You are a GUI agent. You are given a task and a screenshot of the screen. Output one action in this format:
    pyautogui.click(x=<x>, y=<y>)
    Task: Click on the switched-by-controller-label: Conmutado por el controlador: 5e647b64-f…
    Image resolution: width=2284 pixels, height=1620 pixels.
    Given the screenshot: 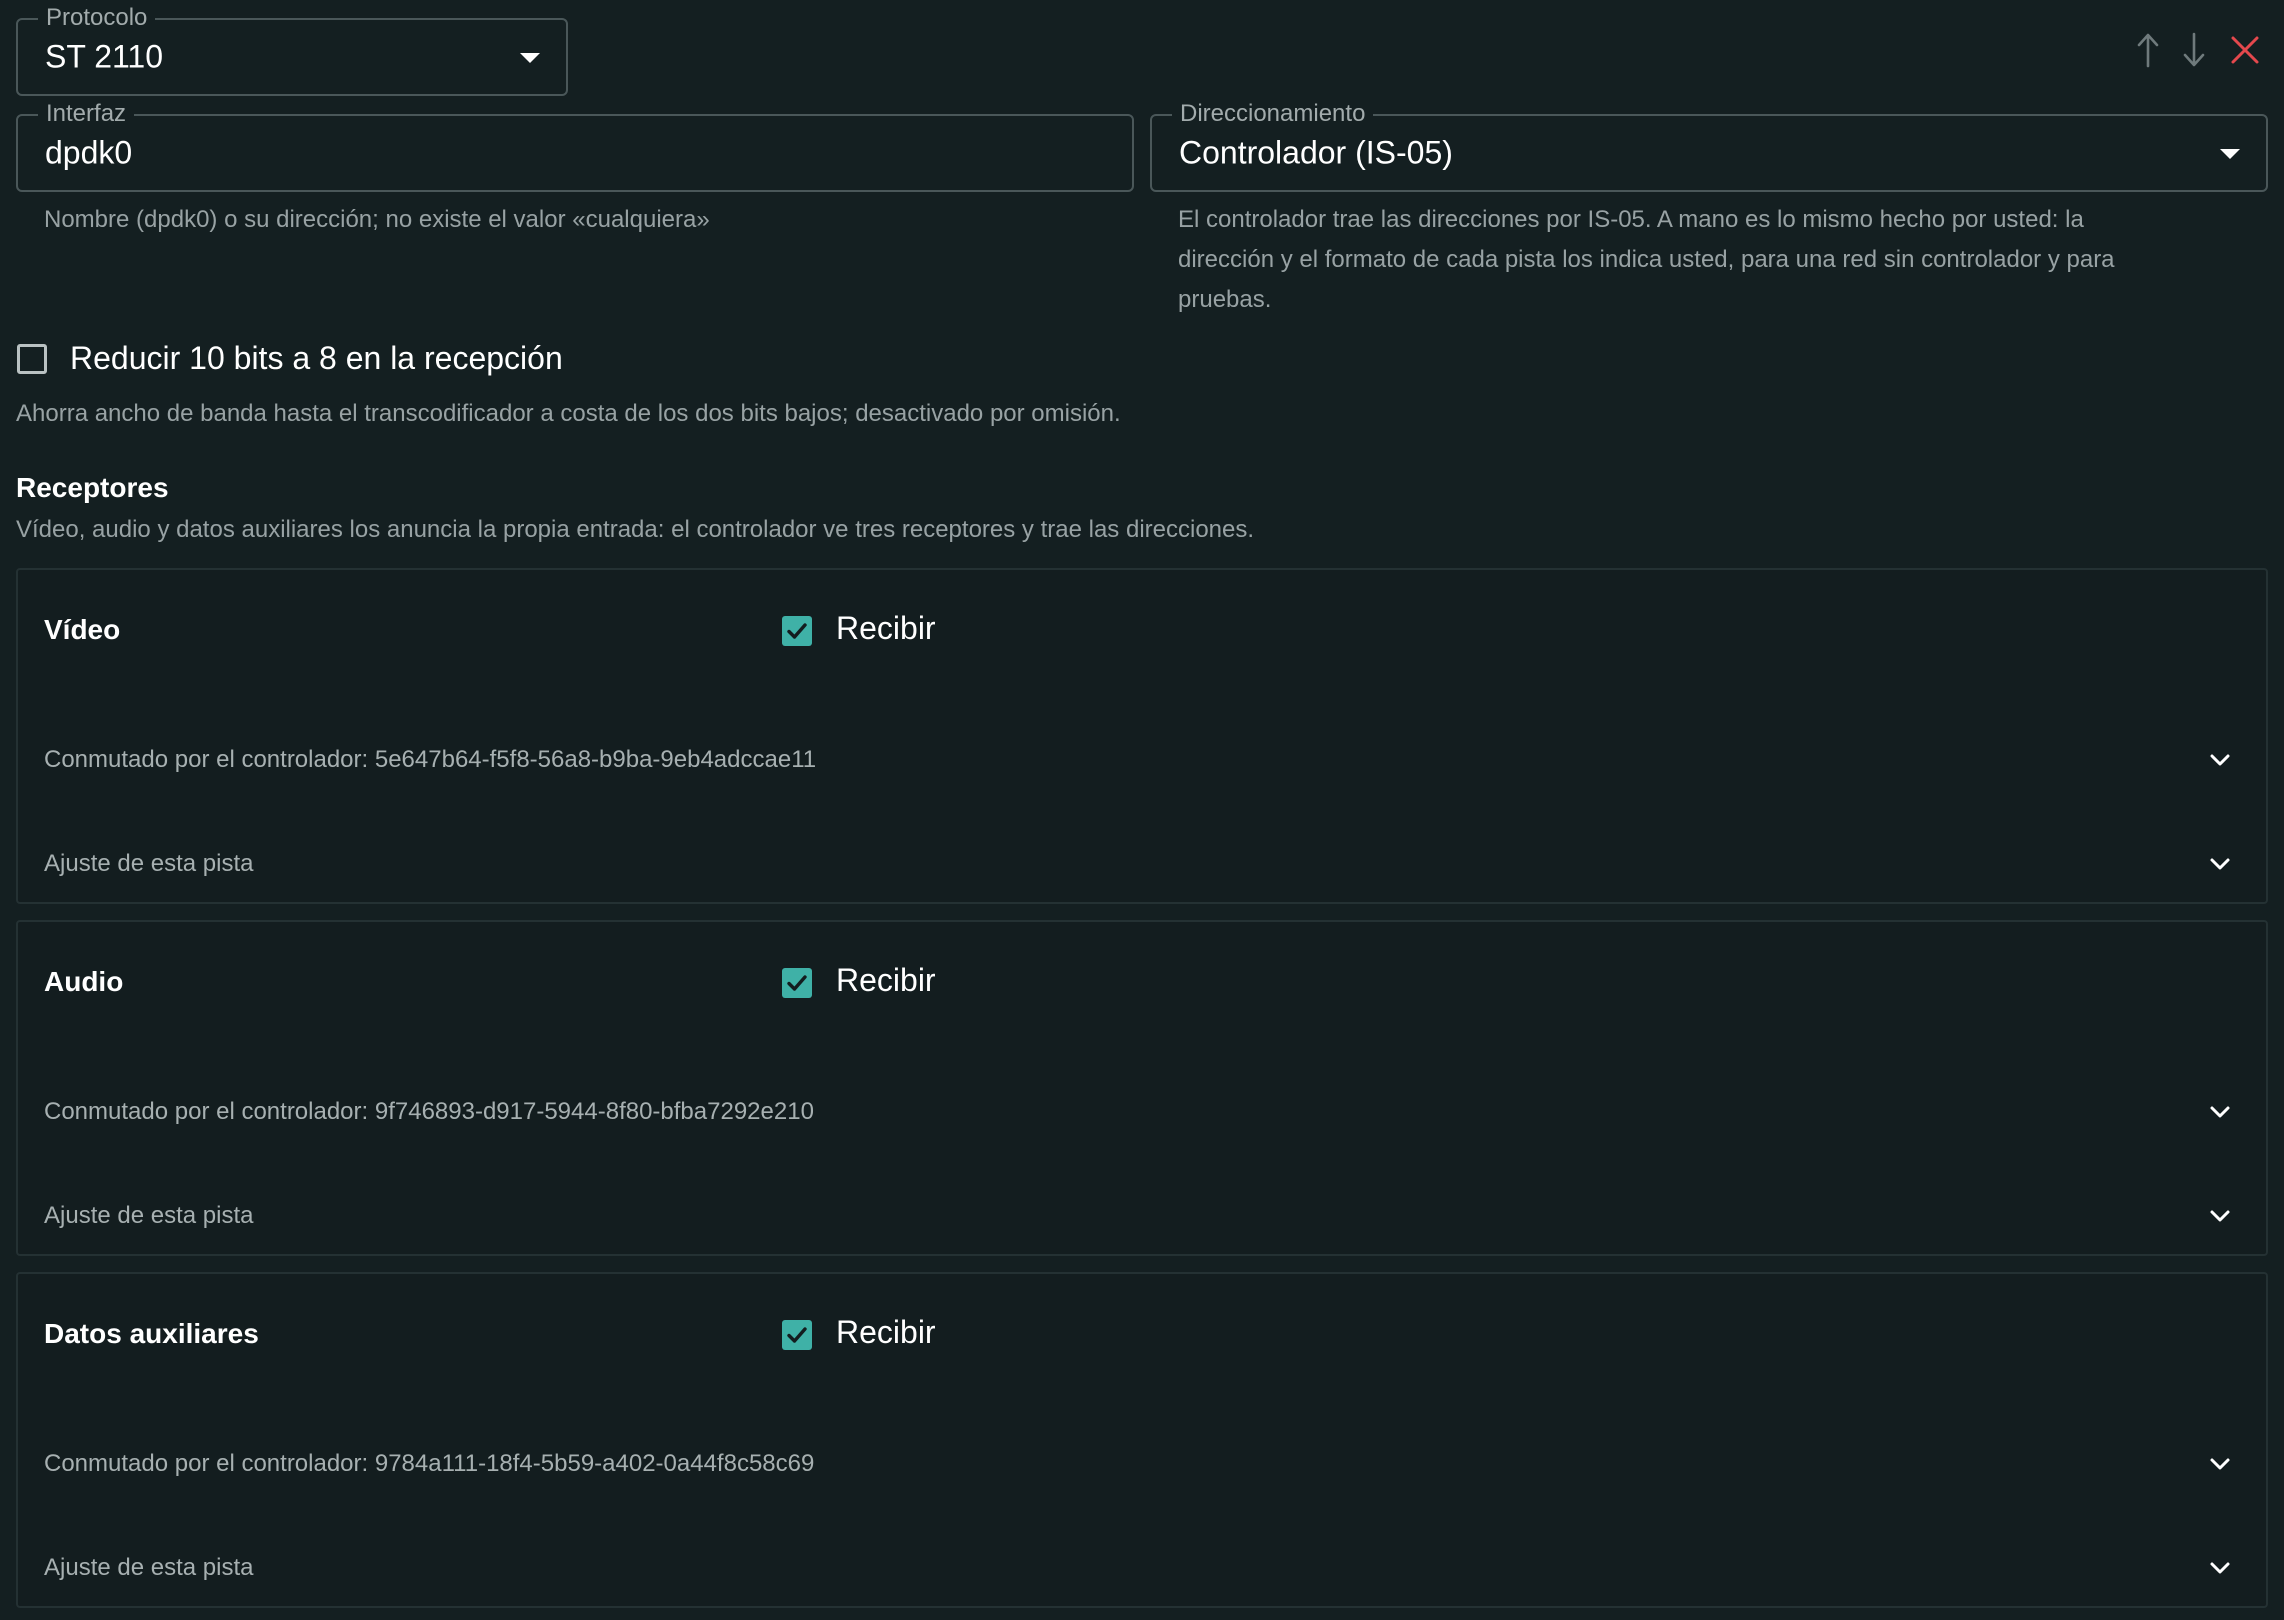 What is the action you would take?
    pyautogui.click(x=430, y=759)
    